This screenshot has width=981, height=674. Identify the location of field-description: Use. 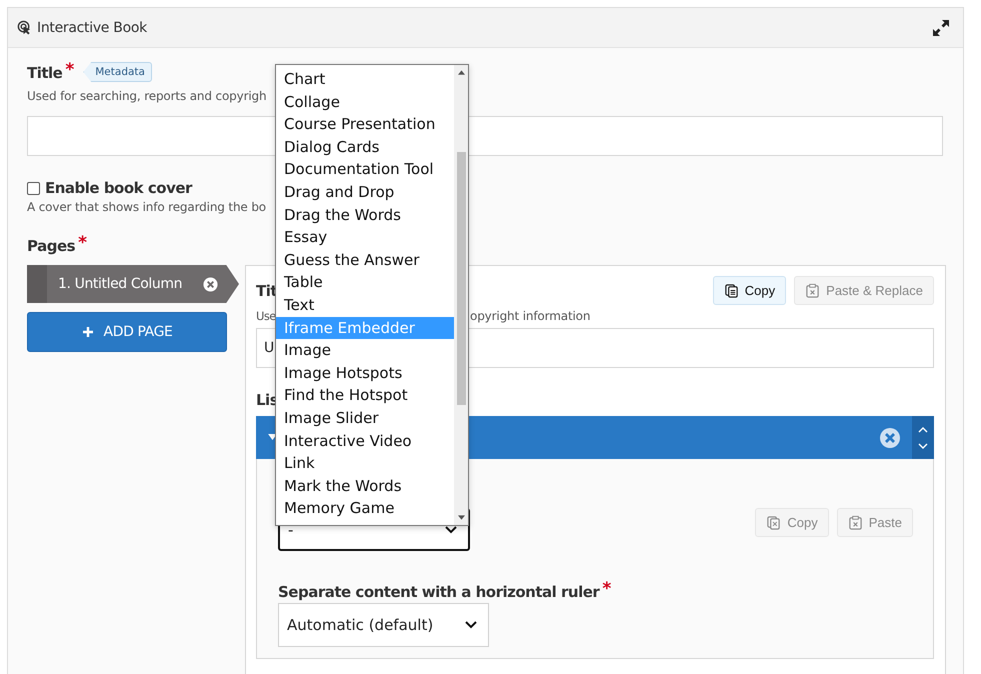
(265, 316).